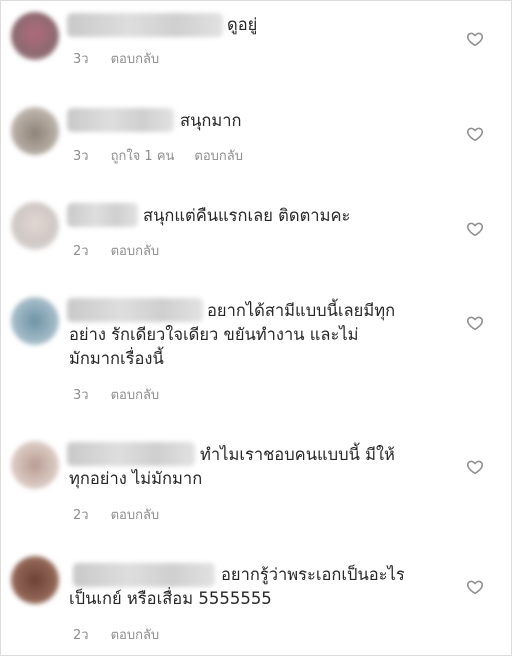  What do you see at coordinates (136, 478) in the screenshot?
I see `comment-line: ทุกอย่าง ไม่มักมาก` at bounding box center [136, 478].